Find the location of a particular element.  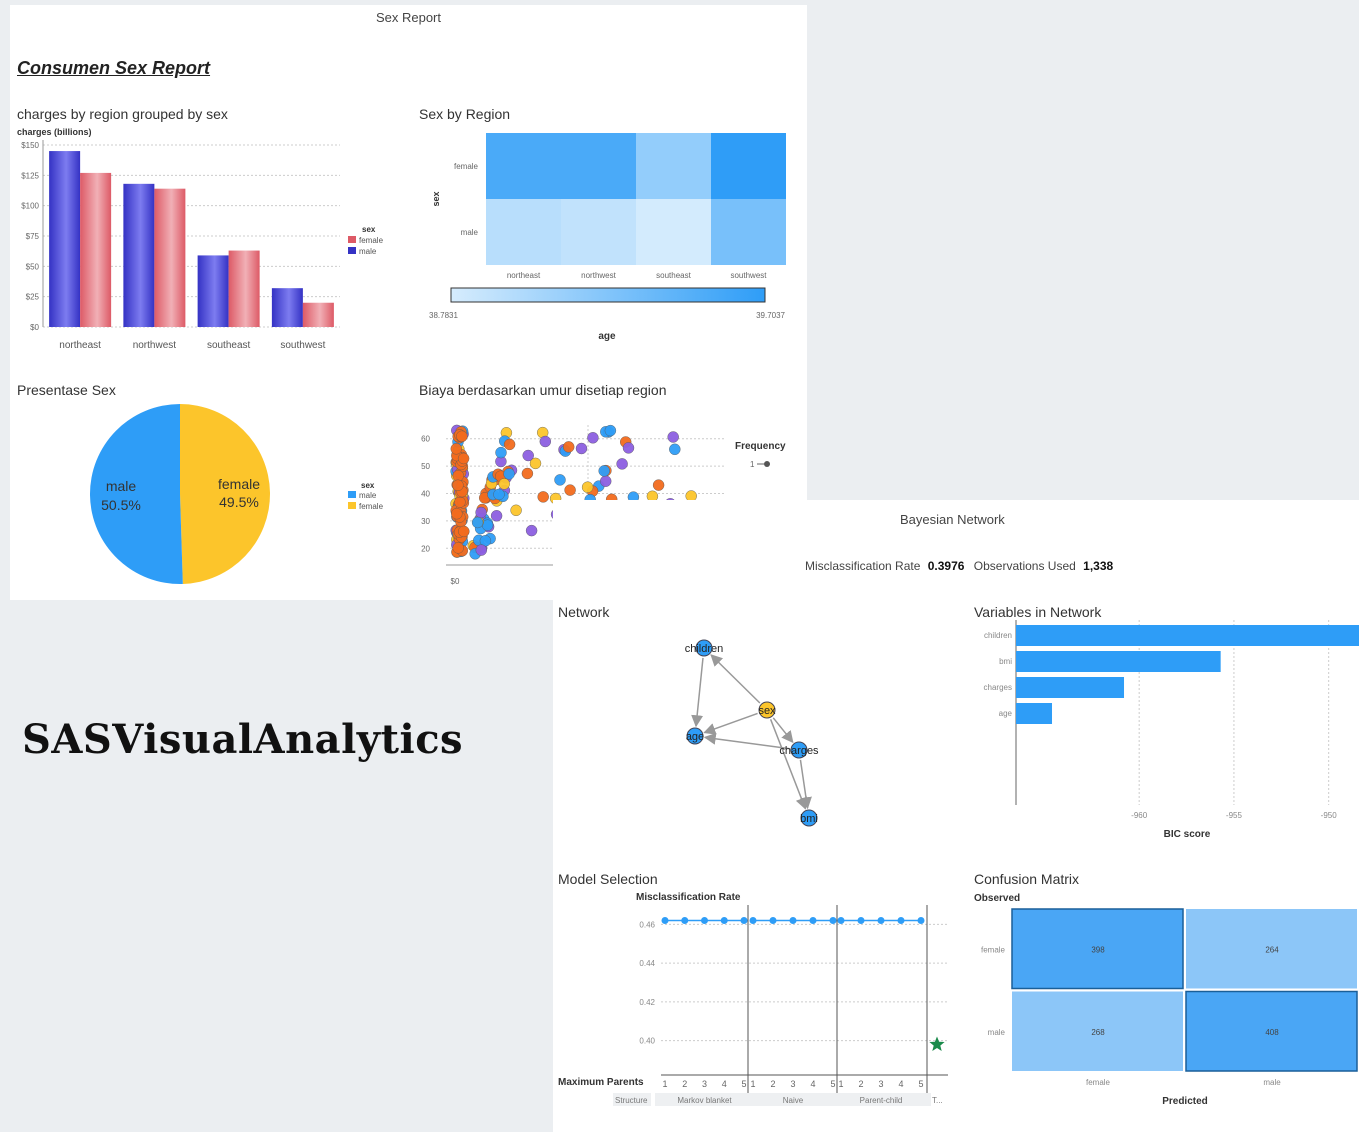

brand-title: SASVisualAnalytics is located at coordinates (243, 739).